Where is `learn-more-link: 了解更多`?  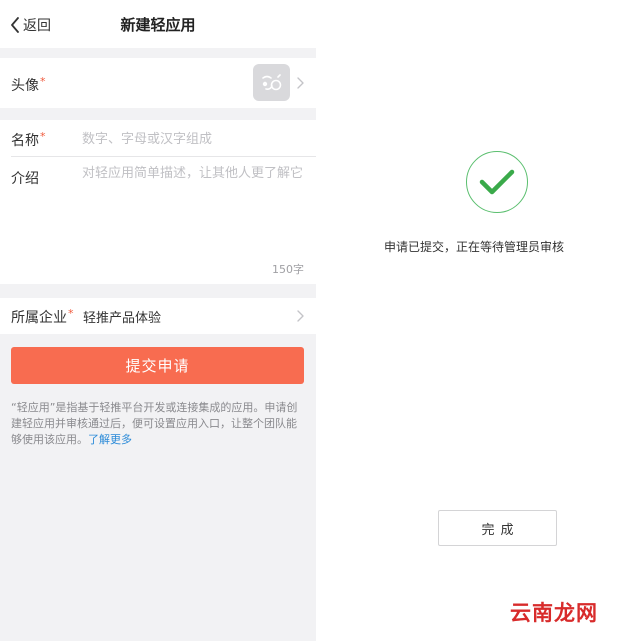
learn-more-link: 了解更多 is located at coordinates (110, 439).